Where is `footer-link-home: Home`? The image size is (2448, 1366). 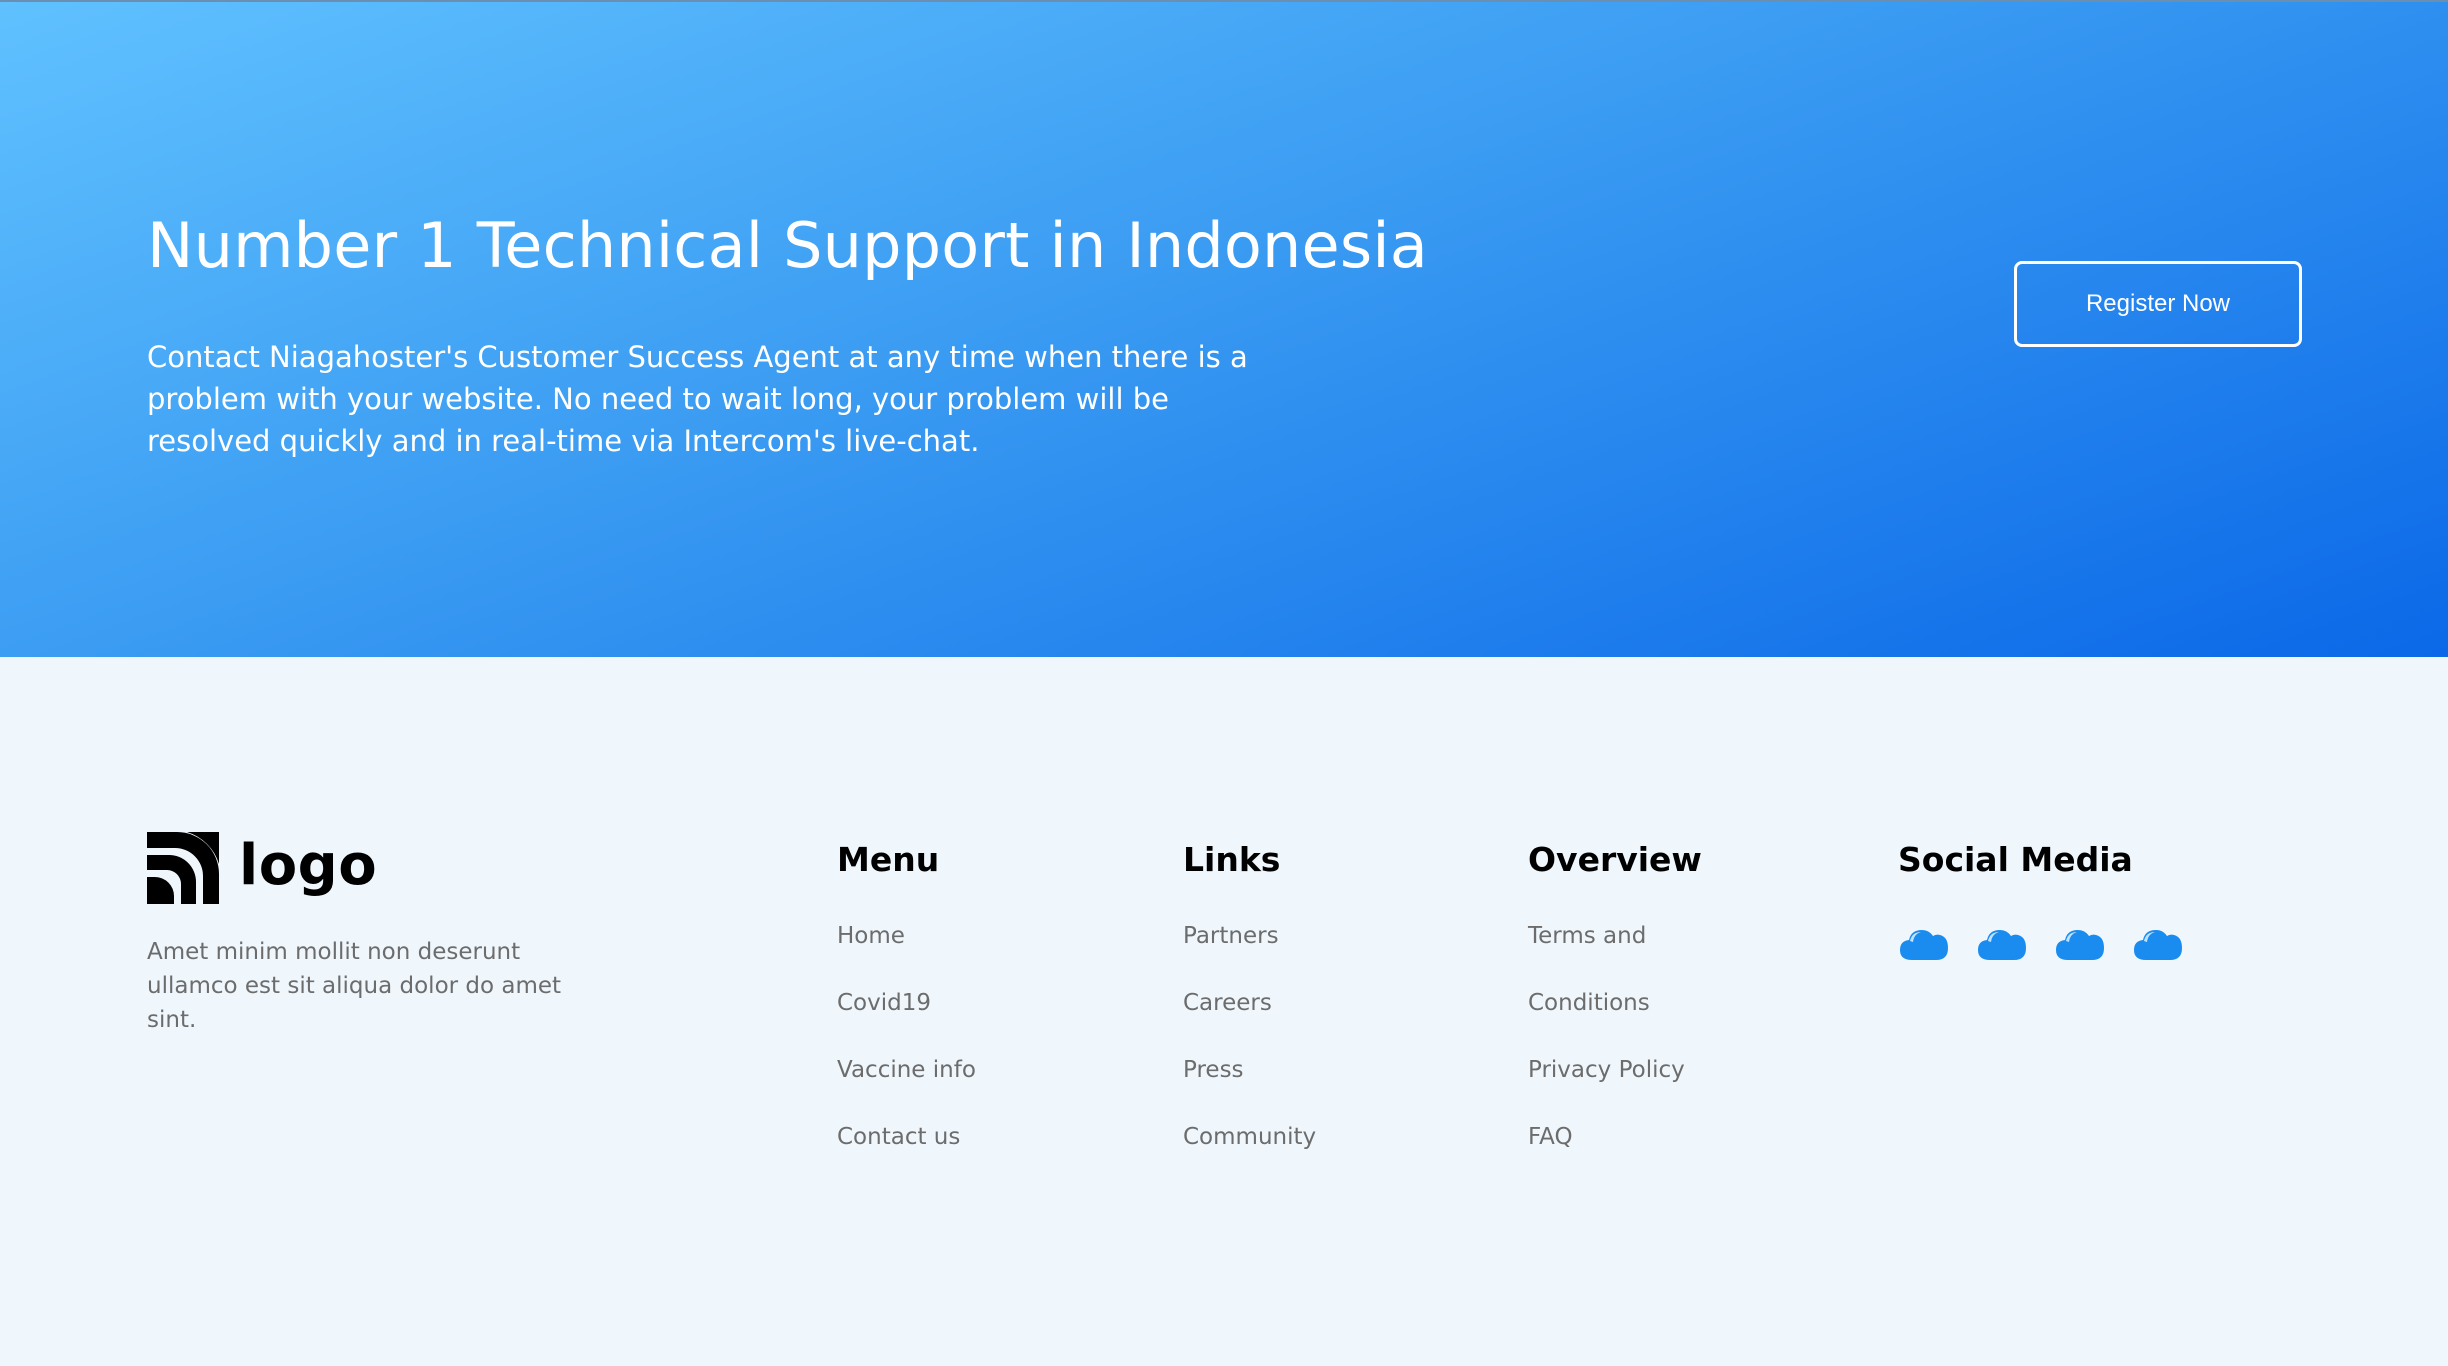 footer-link-home: Home is located at coordinates (906, 957).